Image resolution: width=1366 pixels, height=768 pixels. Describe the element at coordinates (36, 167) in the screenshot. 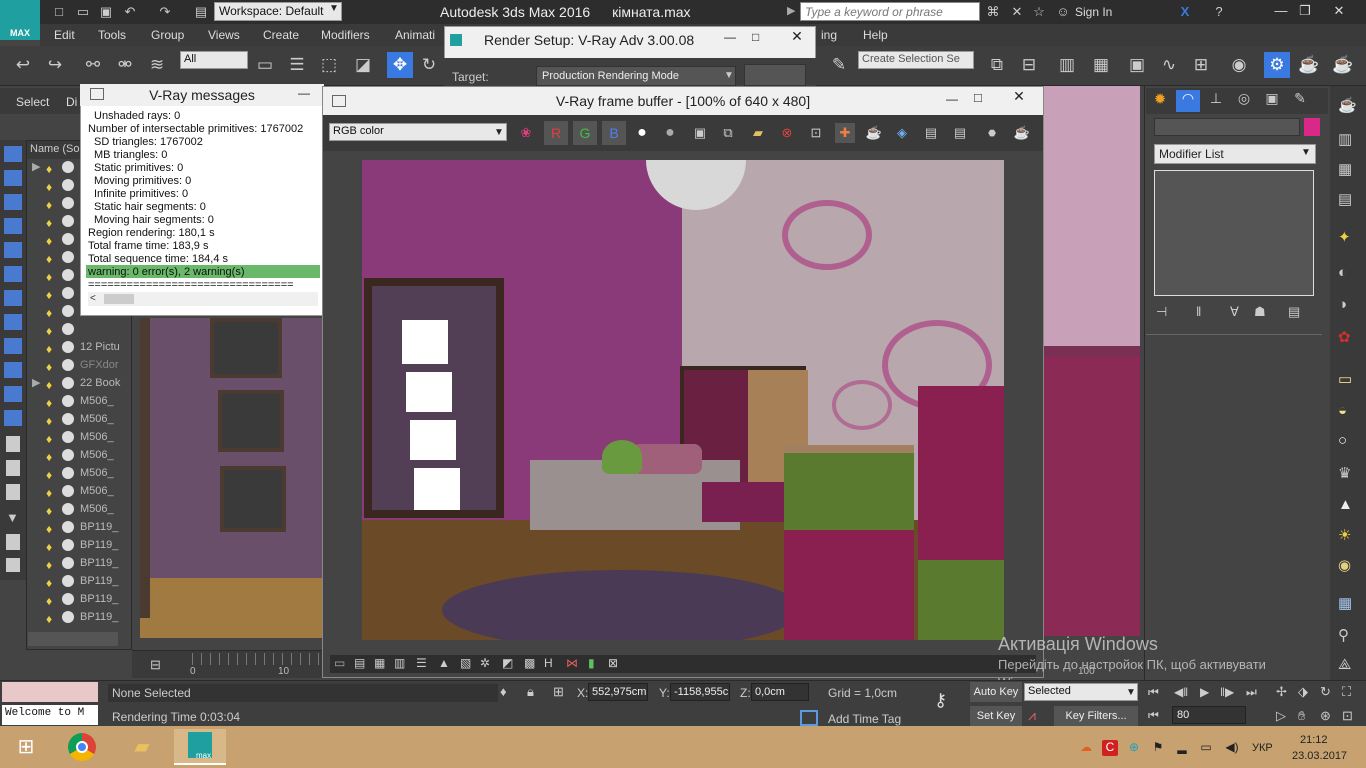

I see `expand-icon: ▶` at that location.